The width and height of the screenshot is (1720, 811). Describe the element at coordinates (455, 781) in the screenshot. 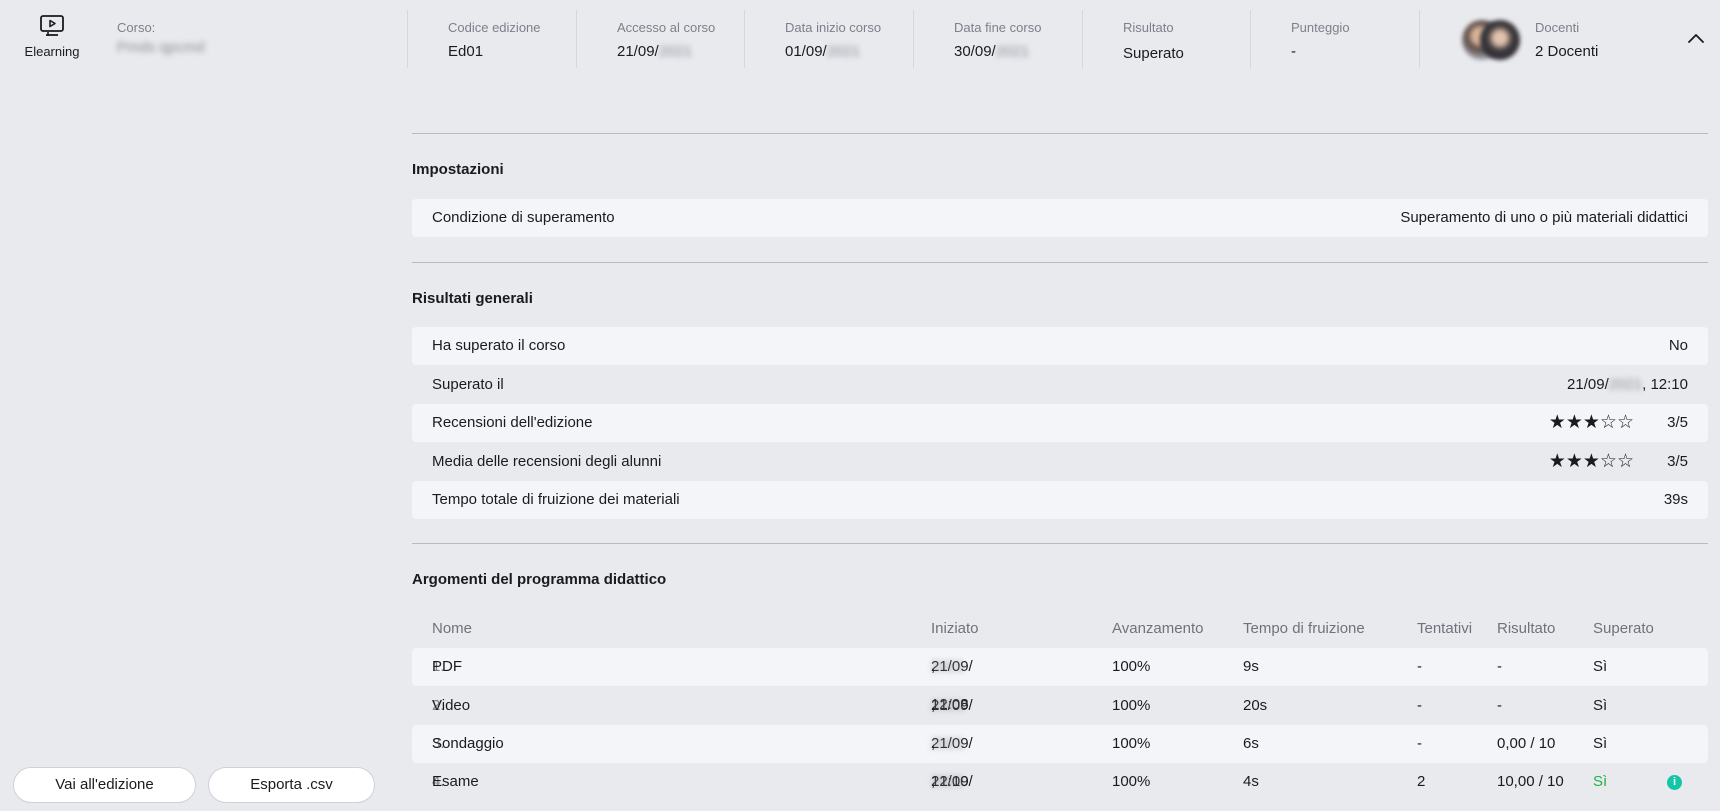

I see `row-name: Esame` at that location.